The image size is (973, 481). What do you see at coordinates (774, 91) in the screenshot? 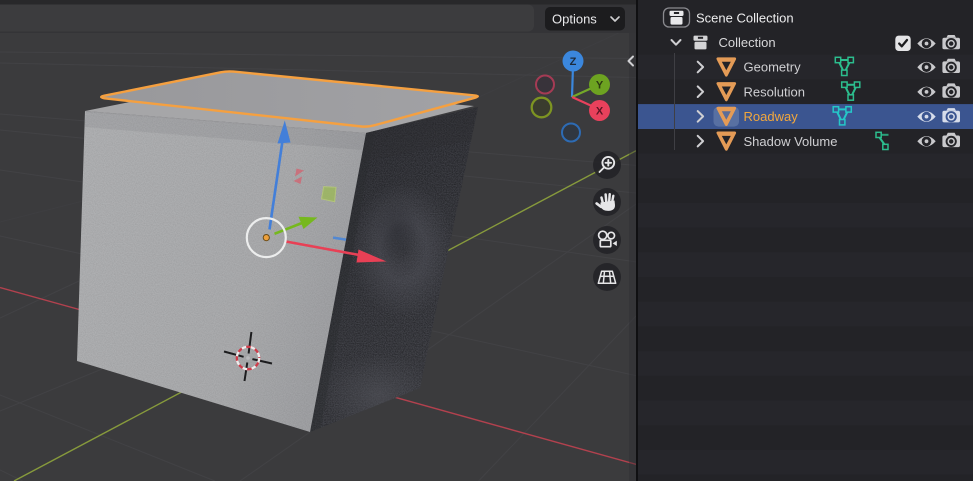
I see `svg-text: Resolution` at bounding box center [774, 91].